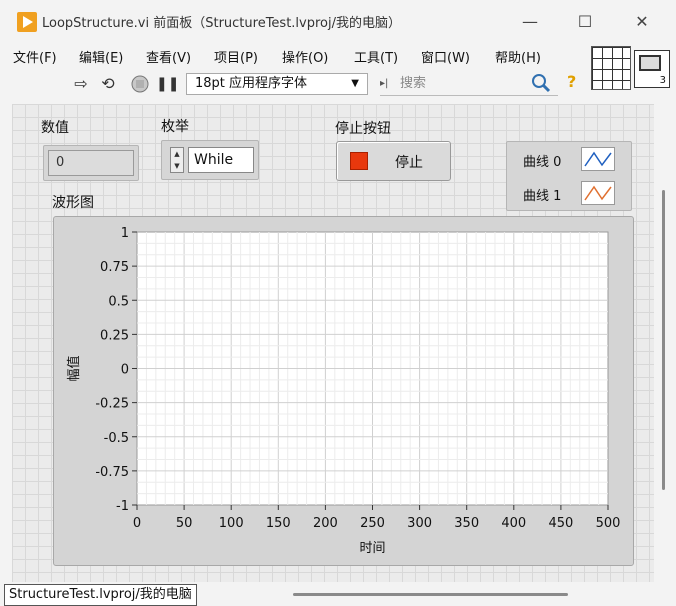  Describe the element at coordinates (419, 523) in the screenshot. I see `x-tick-label: 300` at that location.